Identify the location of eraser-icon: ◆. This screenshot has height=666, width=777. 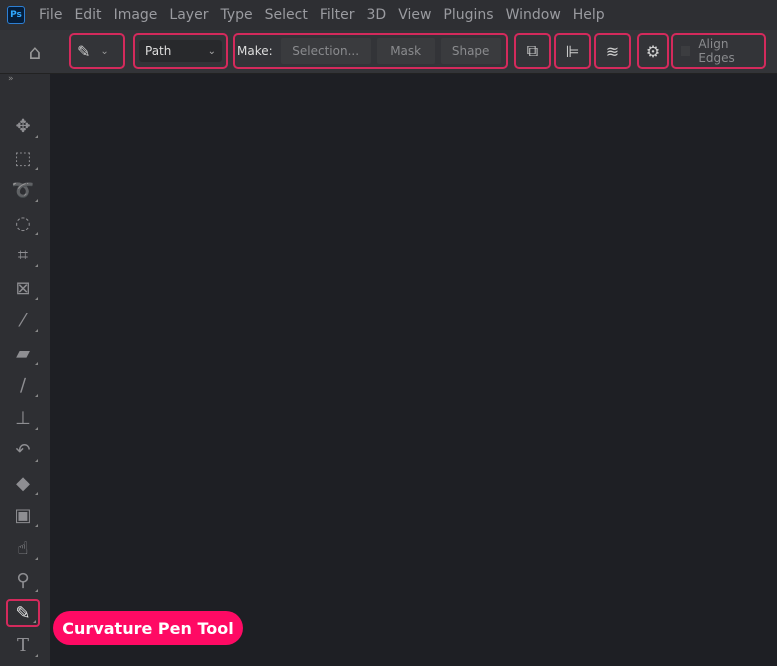
(23, 483).